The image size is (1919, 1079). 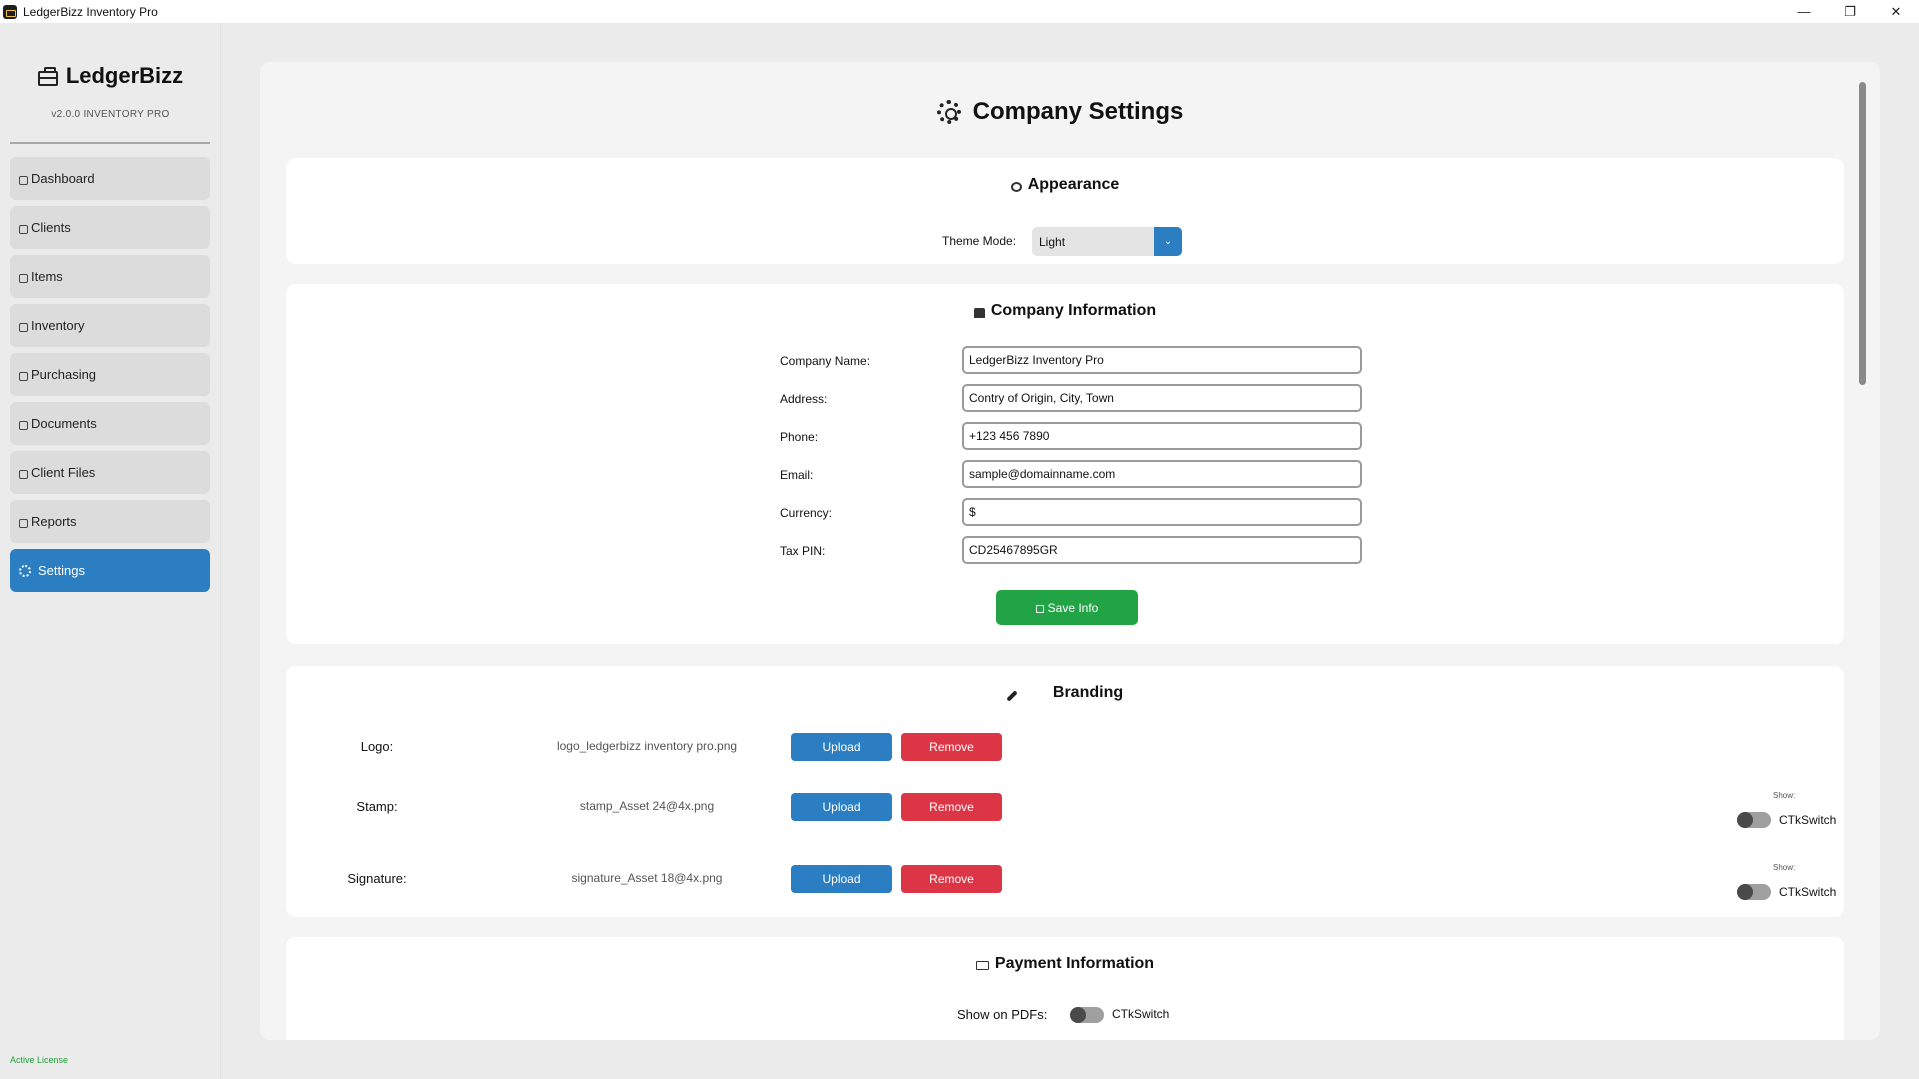 What do you see at coordinates (110, 227) in the screenshot?
I see `sidebar-item-clients: Clients` at bounding box center [110, 227].